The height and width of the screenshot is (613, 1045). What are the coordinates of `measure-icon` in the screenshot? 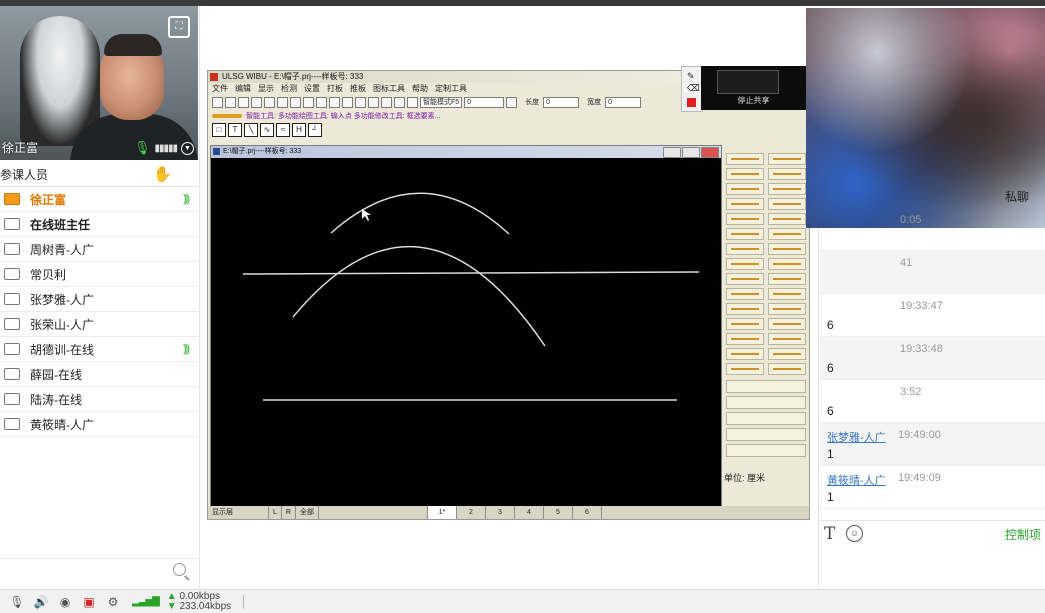 It's located at (512, 102).